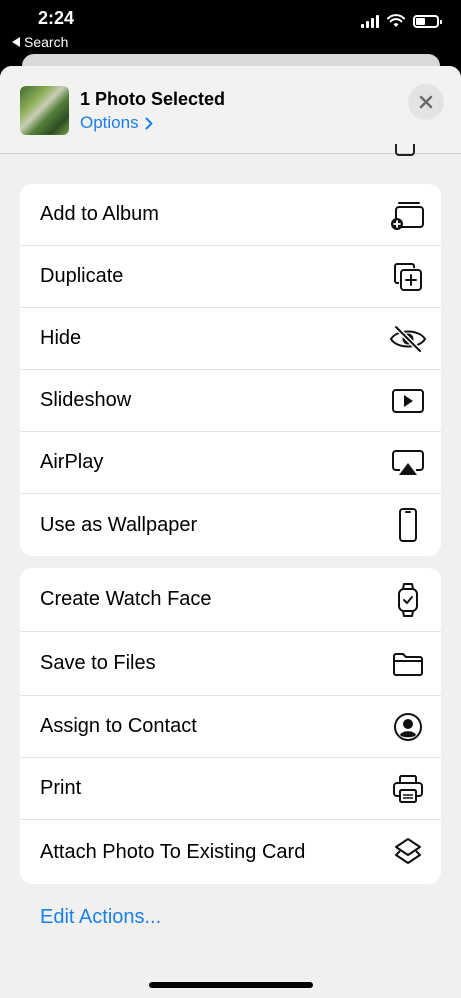 The image size is (461, 998). What do you see at coordinates (408, 525) in the screenshot?
I see `phone-wallpaper-icon` at bounding box center [408, 525].